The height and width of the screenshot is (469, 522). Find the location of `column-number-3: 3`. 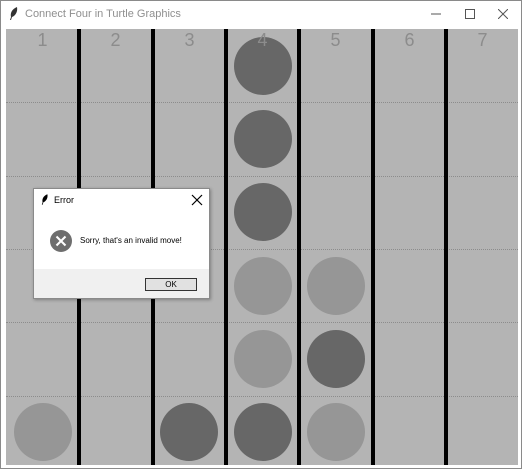

column-number-3: 3 is located at coordinates (189, 40).